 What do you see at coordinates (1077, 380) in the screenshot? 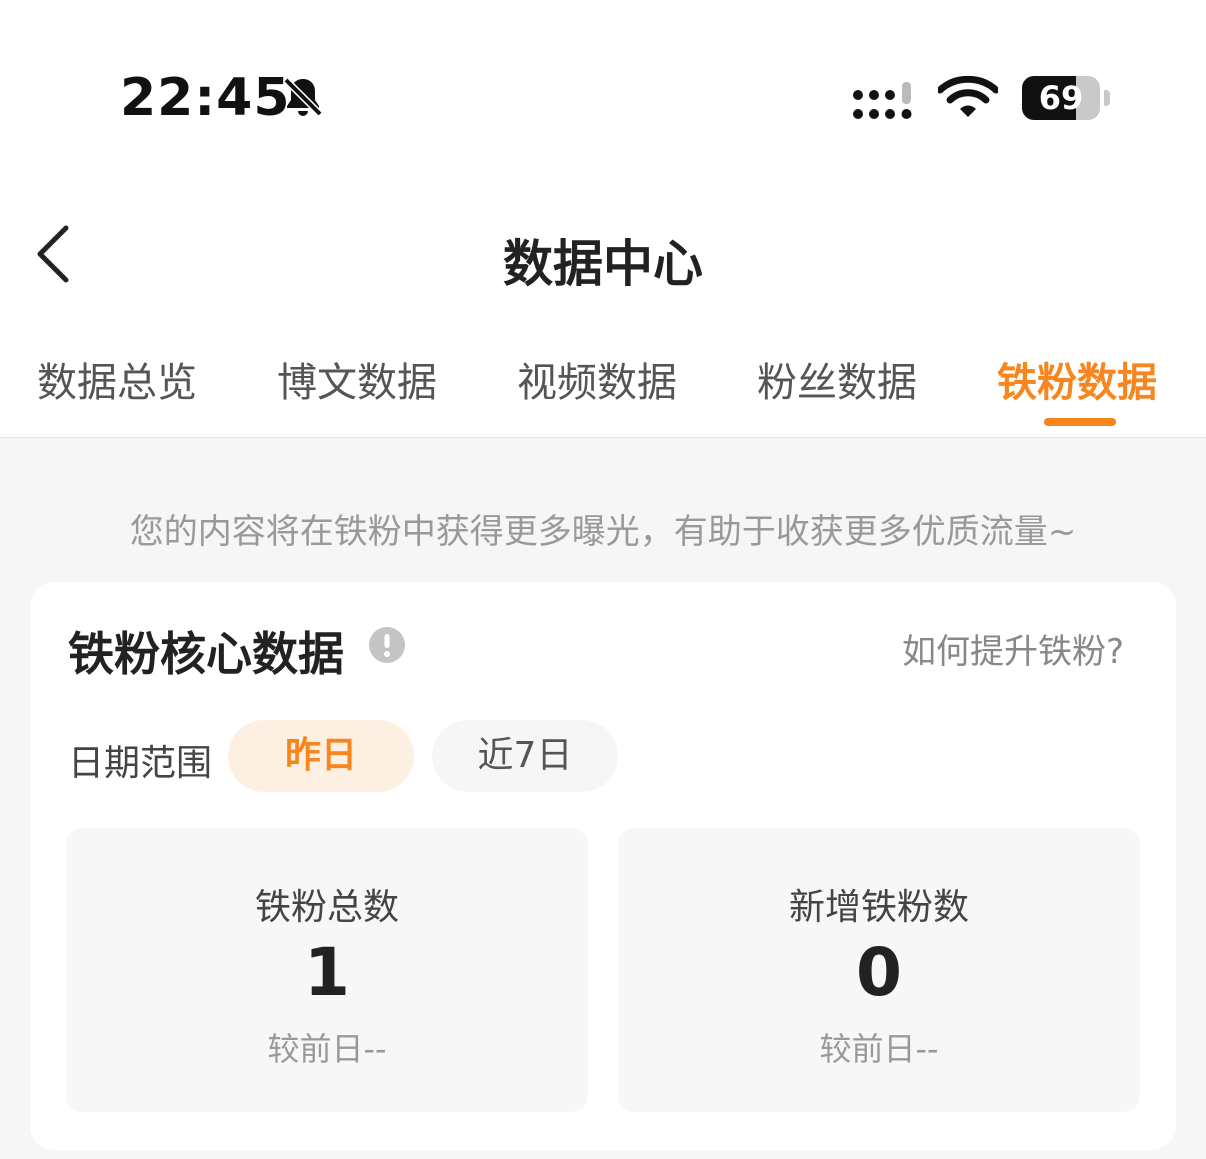
I see `tab-iron-fans: 铁粉数据` at bounding box center [1077, 380].